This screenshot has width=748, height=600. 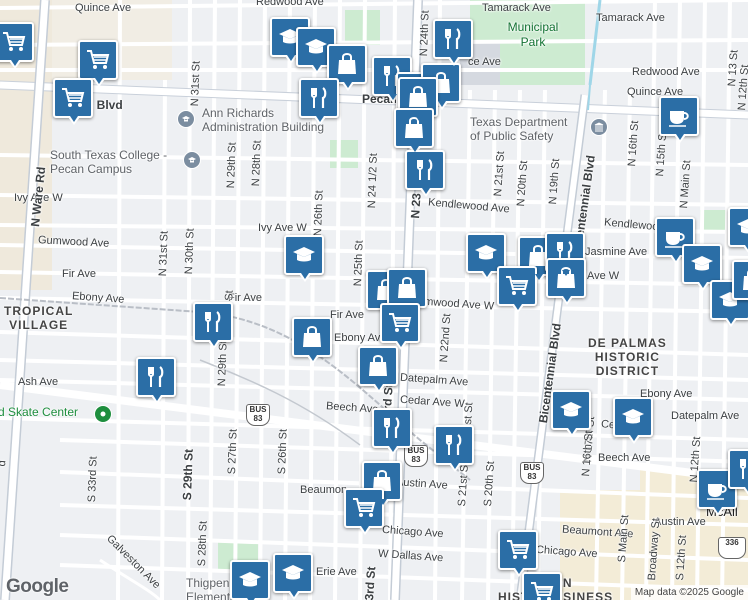 I want to click on street-s-26th-st: S 26th St, so click(x=283, y=451).